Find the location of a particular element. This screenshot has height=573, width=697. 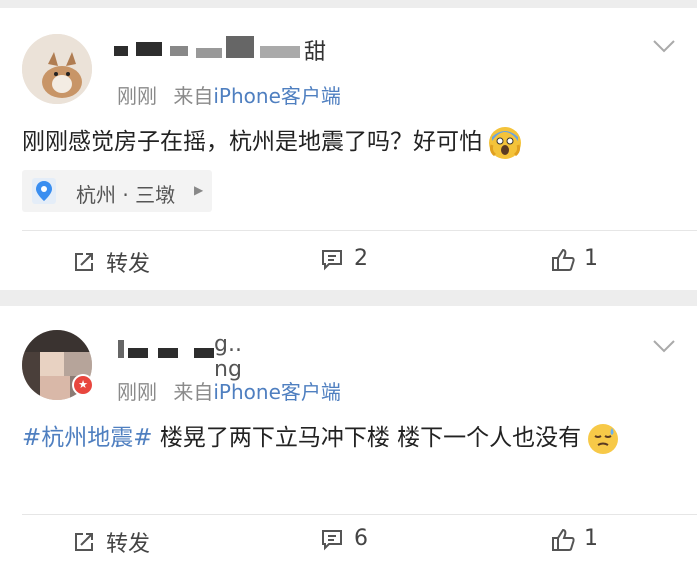

post-text: #杭州地震# 楼晃了两下立马冲下楼 楼下一个人也没有 is located at coordinates (347, 438).